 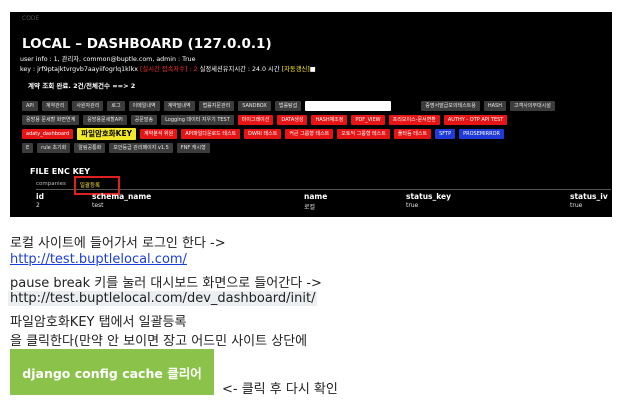 I want to click on table-header: id schema_name name status_key status_iv, so click(x=324, y=197).